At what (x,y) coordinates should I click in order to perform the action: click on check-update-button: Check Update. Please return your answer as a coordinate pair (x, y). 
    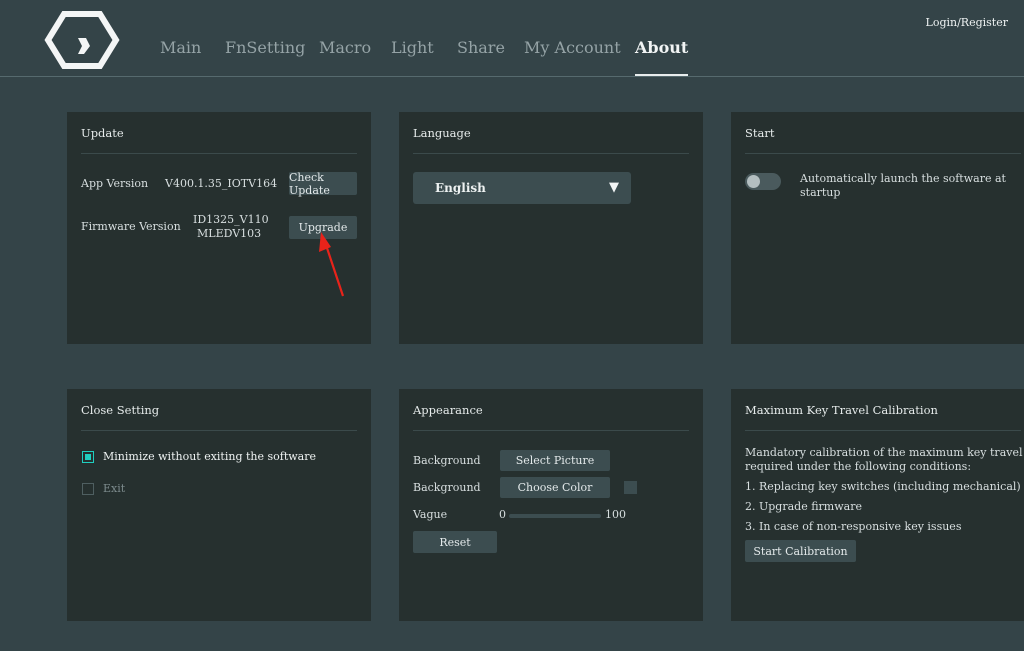
    Looking at the image, I should click on (323, 184).